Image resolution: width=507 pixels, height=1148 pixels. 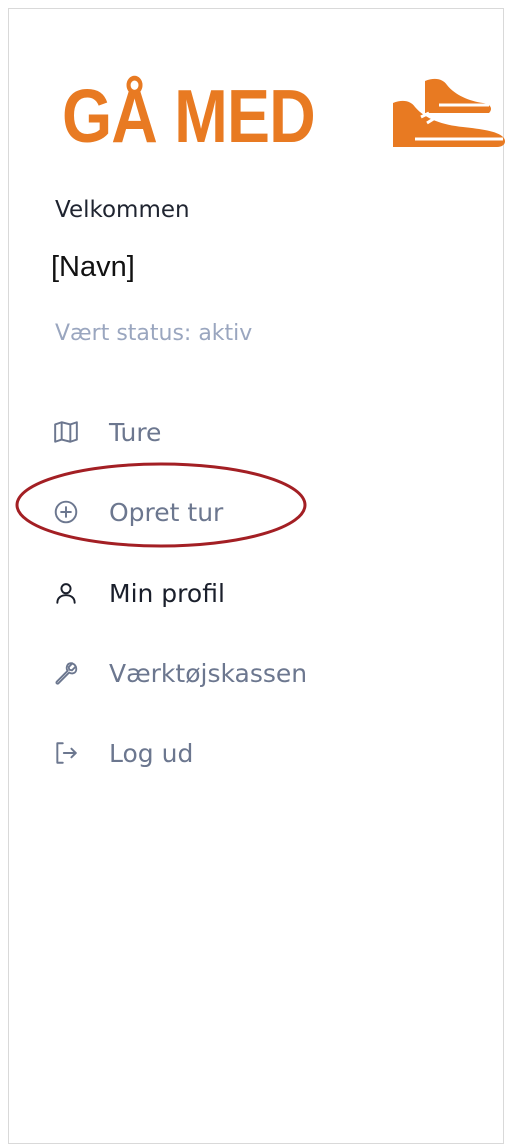 What do you see at coordinates (208, 673) in the screenshot?
I see `nav-item-label: Værktøjskassen` at bounding box center [208, 673].